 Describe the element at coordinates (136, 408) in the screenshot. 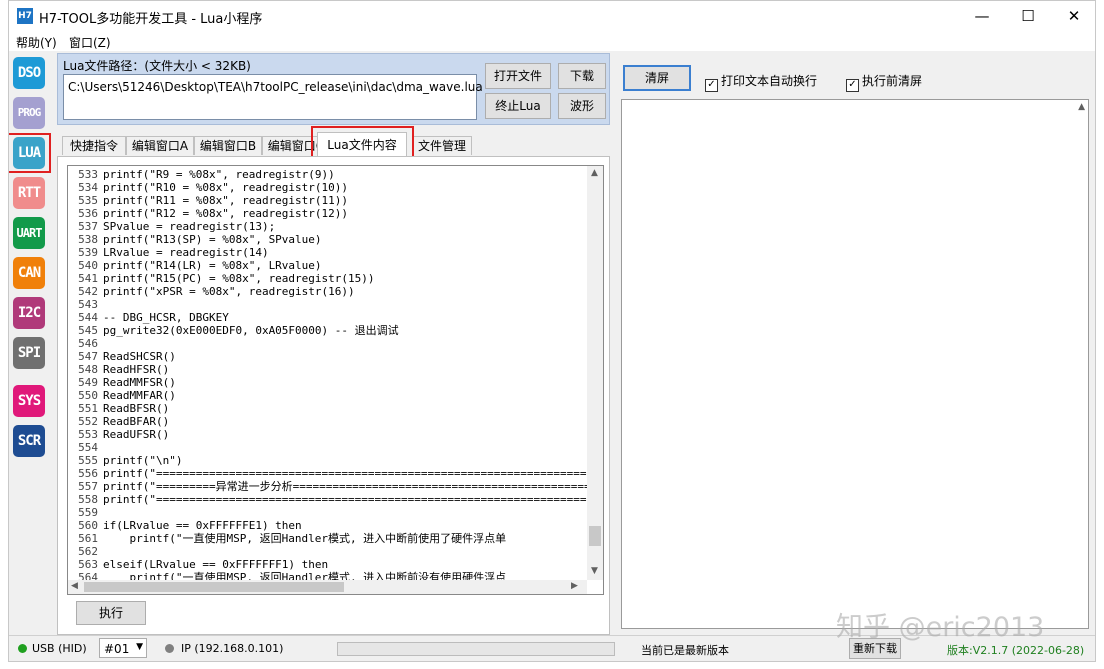

I see `line-text: ReadBFSR()` at that location.